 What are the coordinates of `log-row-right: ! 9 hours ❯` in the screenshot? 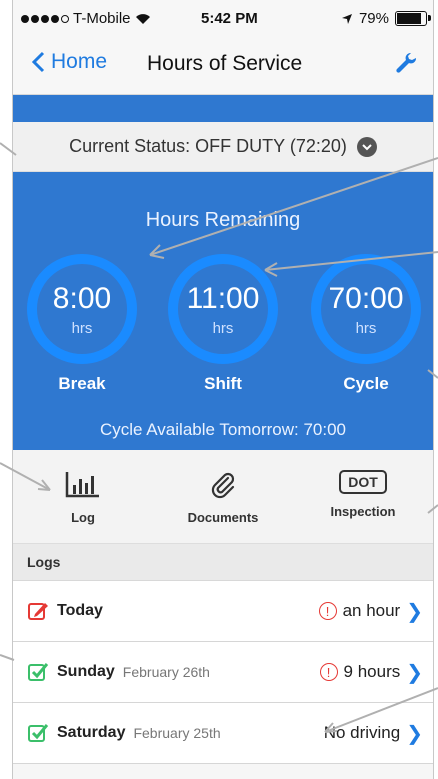 It's located at (371, 672).